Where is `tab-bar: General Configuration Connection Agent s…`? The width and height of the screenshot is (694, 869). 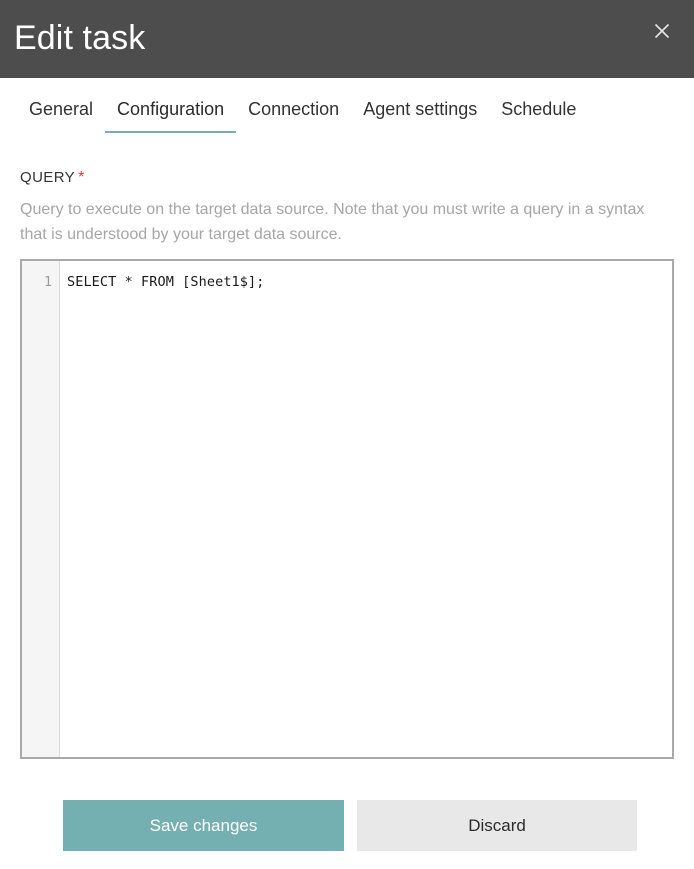 tab-bar: General Configuration Connection Agent s… is located at coordinates (347, 107).